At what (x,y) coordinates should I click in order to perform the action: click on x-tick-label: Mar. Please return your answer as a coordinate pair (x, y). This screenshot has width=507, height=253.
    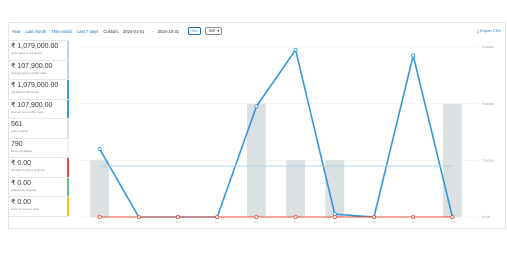
    Looking at the image, I should click on (178, 222).